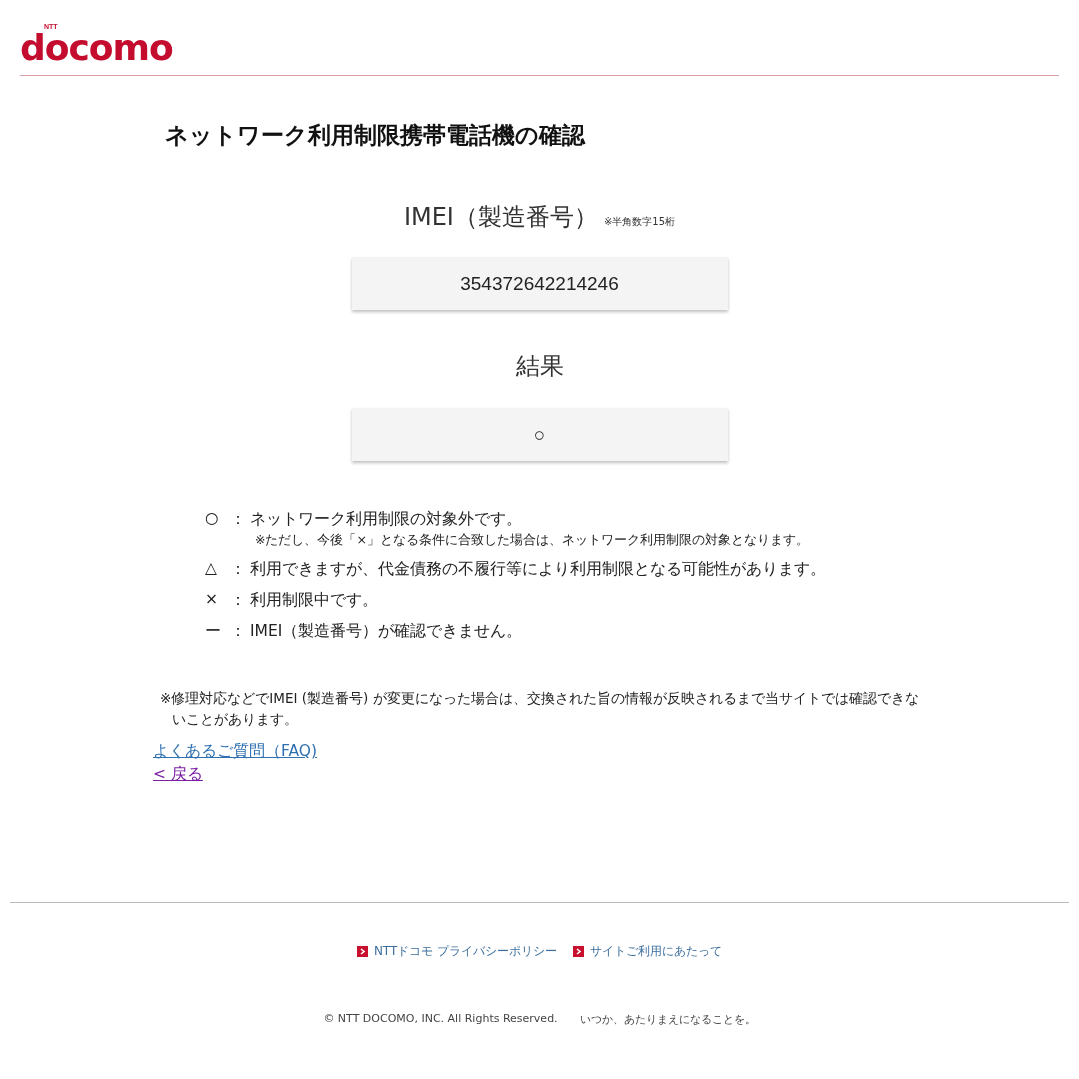  I want to click on imei-value: 354372642214246, so click(539, 283).